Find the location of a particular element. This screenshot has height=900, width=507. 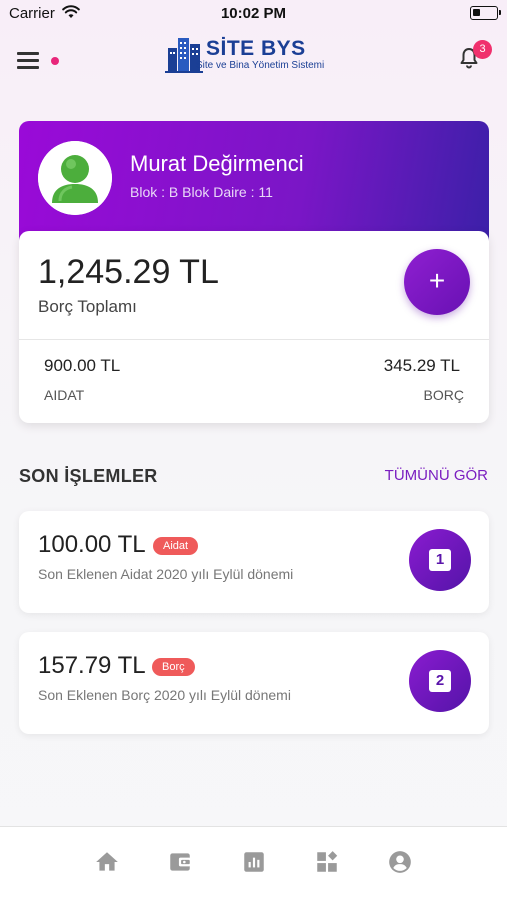

transaction-amount: 157.79 TL is located at coordinates (92, 665).